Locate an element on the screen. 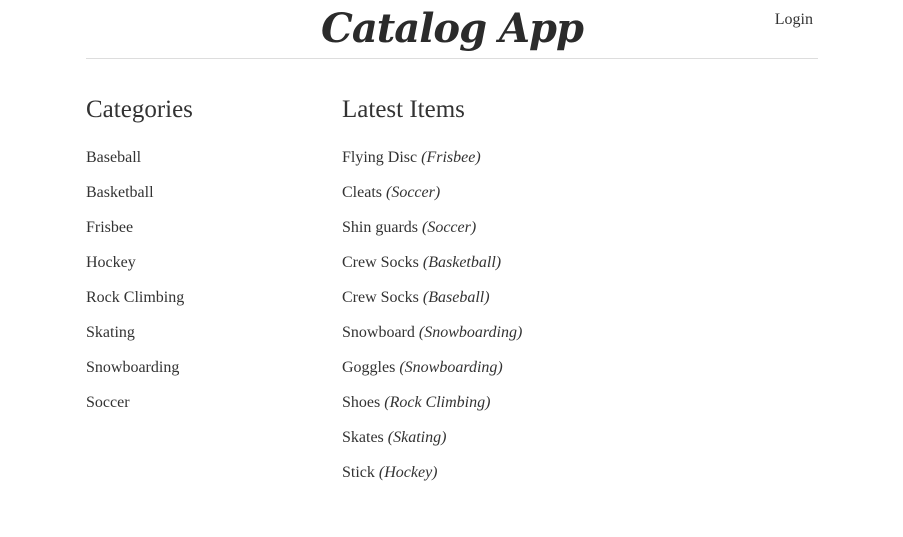  brand-title: Catalog App is located at coordinates (452, 29).